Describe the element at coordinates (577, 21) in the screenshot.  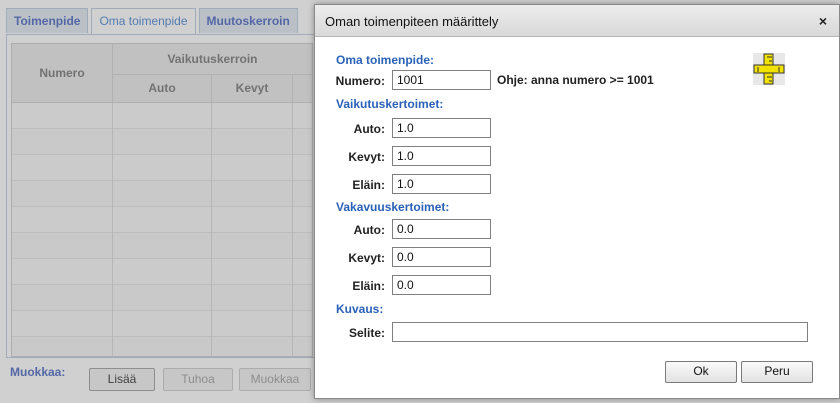
I see `dialog-titlebar: Oman toimenpiteen määrittely ×` at that location.